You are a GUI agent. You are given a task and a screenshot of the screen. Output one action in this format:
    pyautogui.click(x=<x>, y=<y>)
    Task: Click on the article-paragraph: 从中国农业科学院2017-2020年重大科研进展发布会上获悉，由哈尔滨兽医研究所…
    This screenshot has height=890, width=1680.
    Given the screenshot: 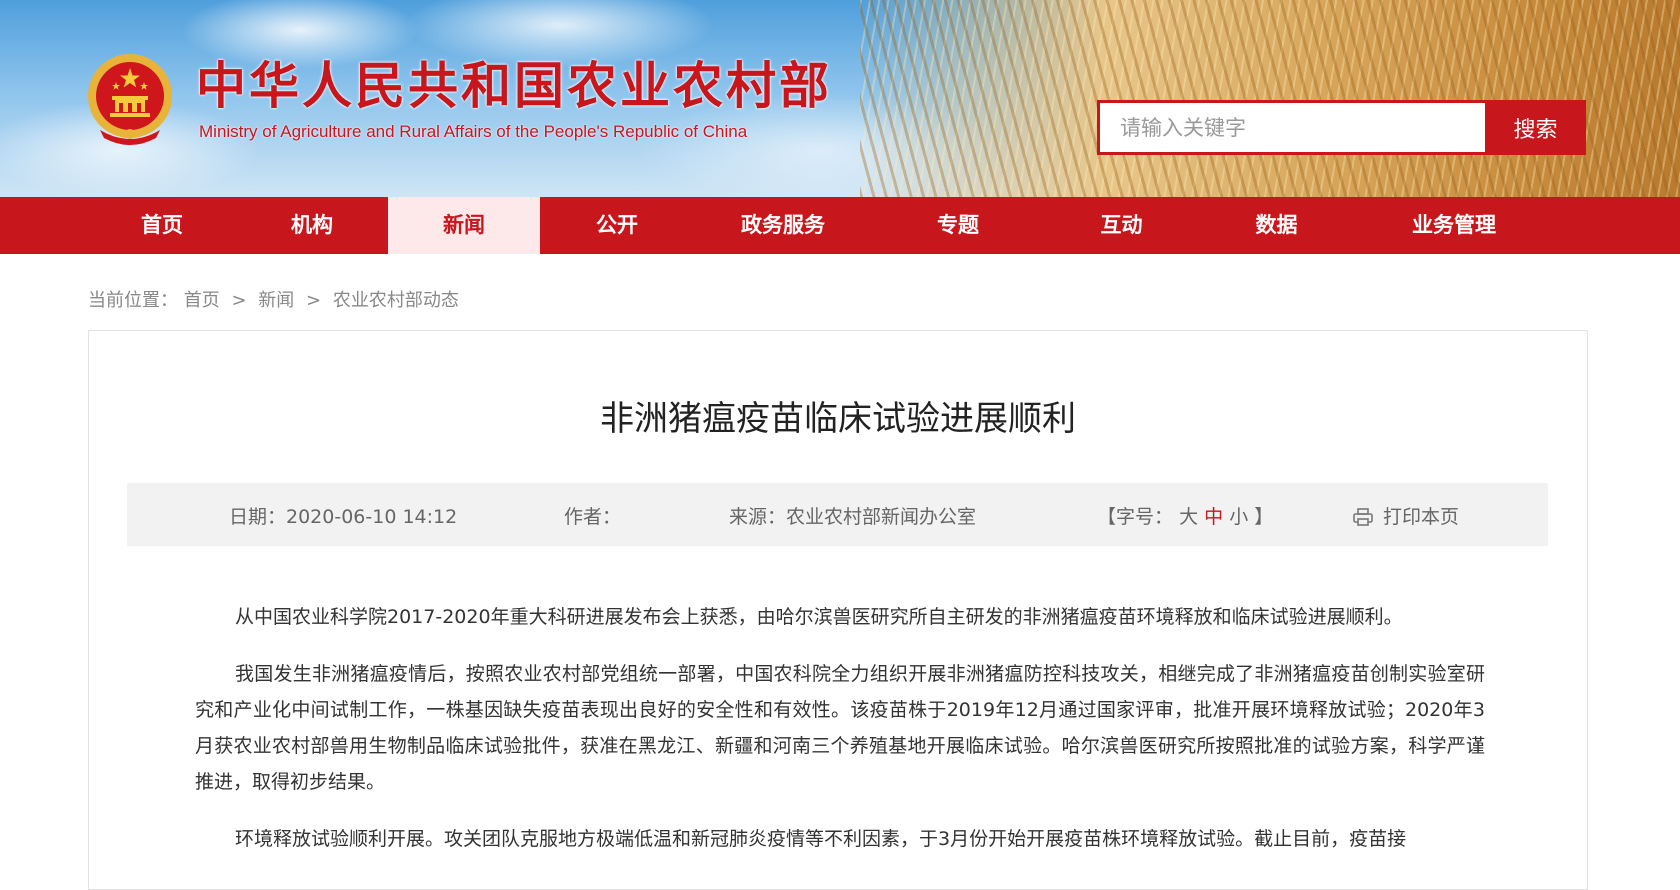 What is the action you would take?
    pyautogui.click(x=819, y=617)
    